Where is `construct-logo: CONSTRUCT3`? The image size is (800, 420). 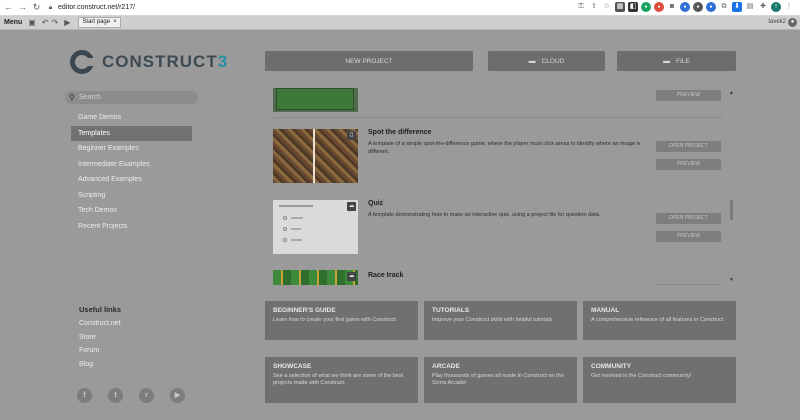 construct-logo: CONSTRUCT3 is located at coordinates (149, 62).